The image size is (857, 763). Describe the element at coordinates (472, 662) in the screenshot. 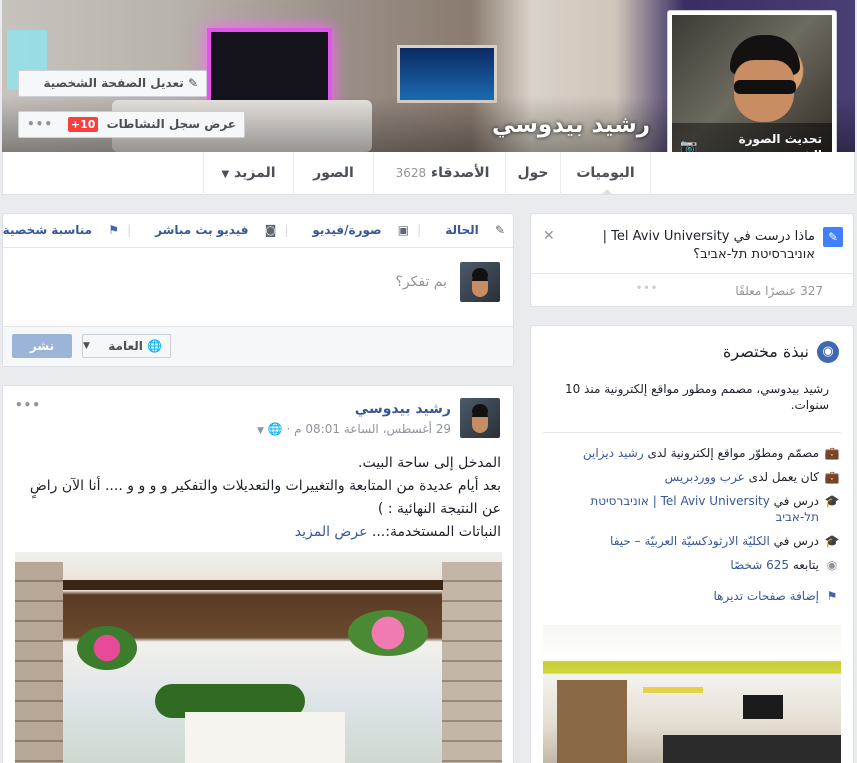

I see `stone-wall-right` at that location.